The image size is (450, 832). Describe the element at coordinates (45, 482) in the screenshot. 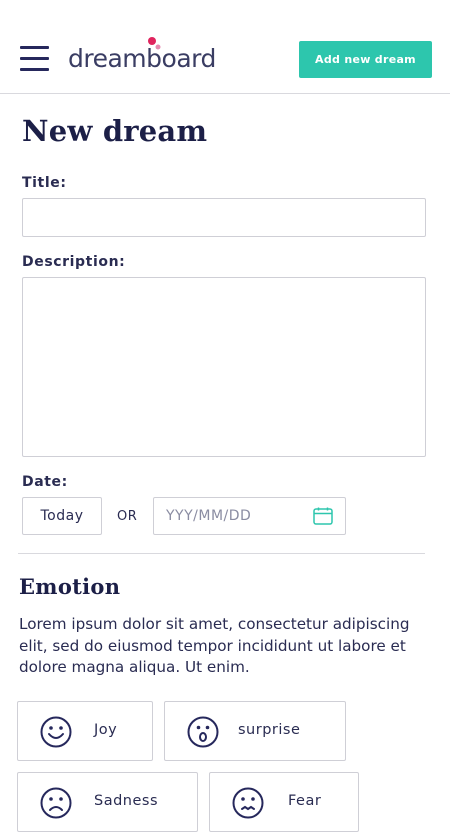

I see `date-label: Date:` at that location.